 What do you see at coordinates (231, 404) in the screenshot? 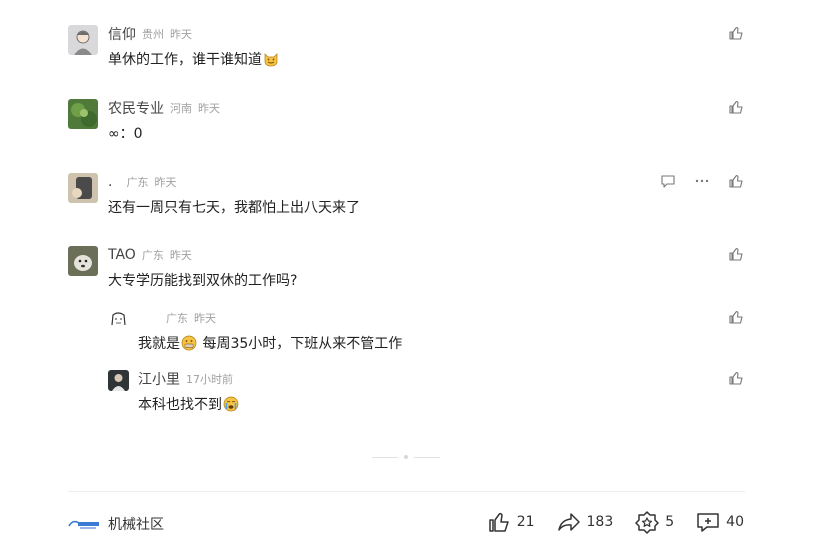
I see `crying-emoji-icon` at bounding box center [231, 404].